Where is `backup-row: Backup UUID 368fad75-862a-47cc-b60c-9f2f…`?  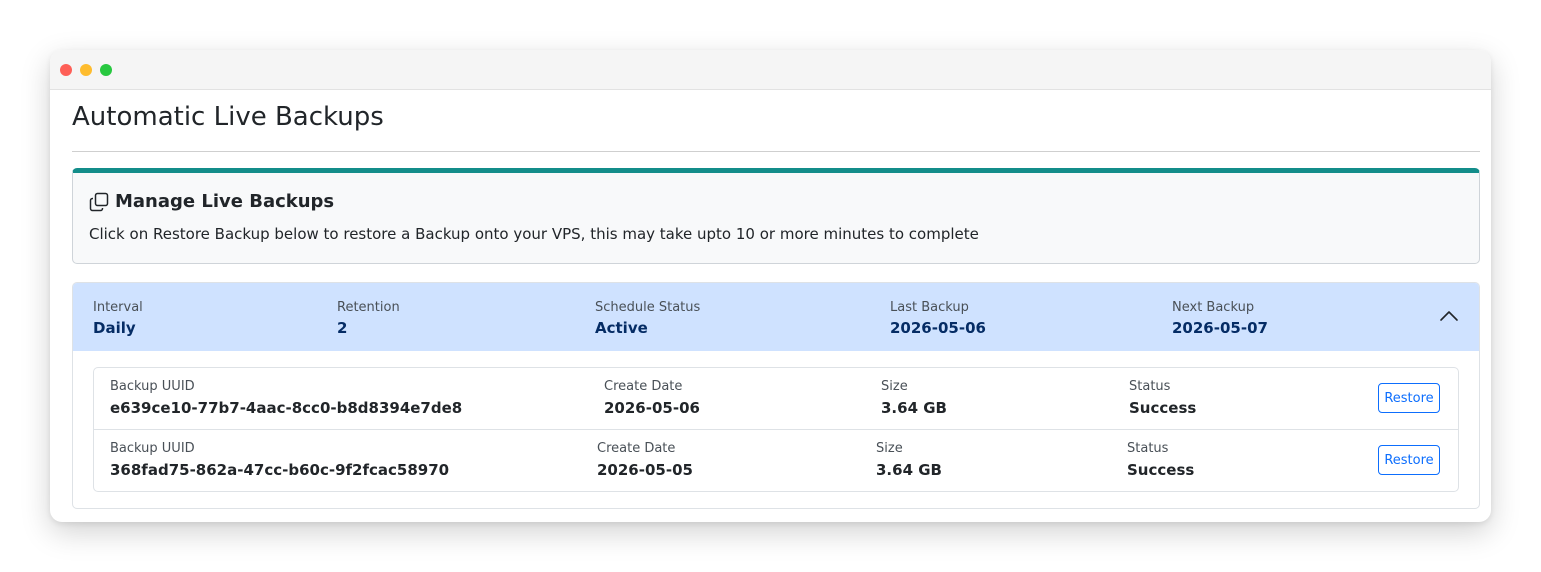 backup-row: Backup UUID 368fad75-862a-47cc-b60c-9f2f… is located at coordinates (776, 460).